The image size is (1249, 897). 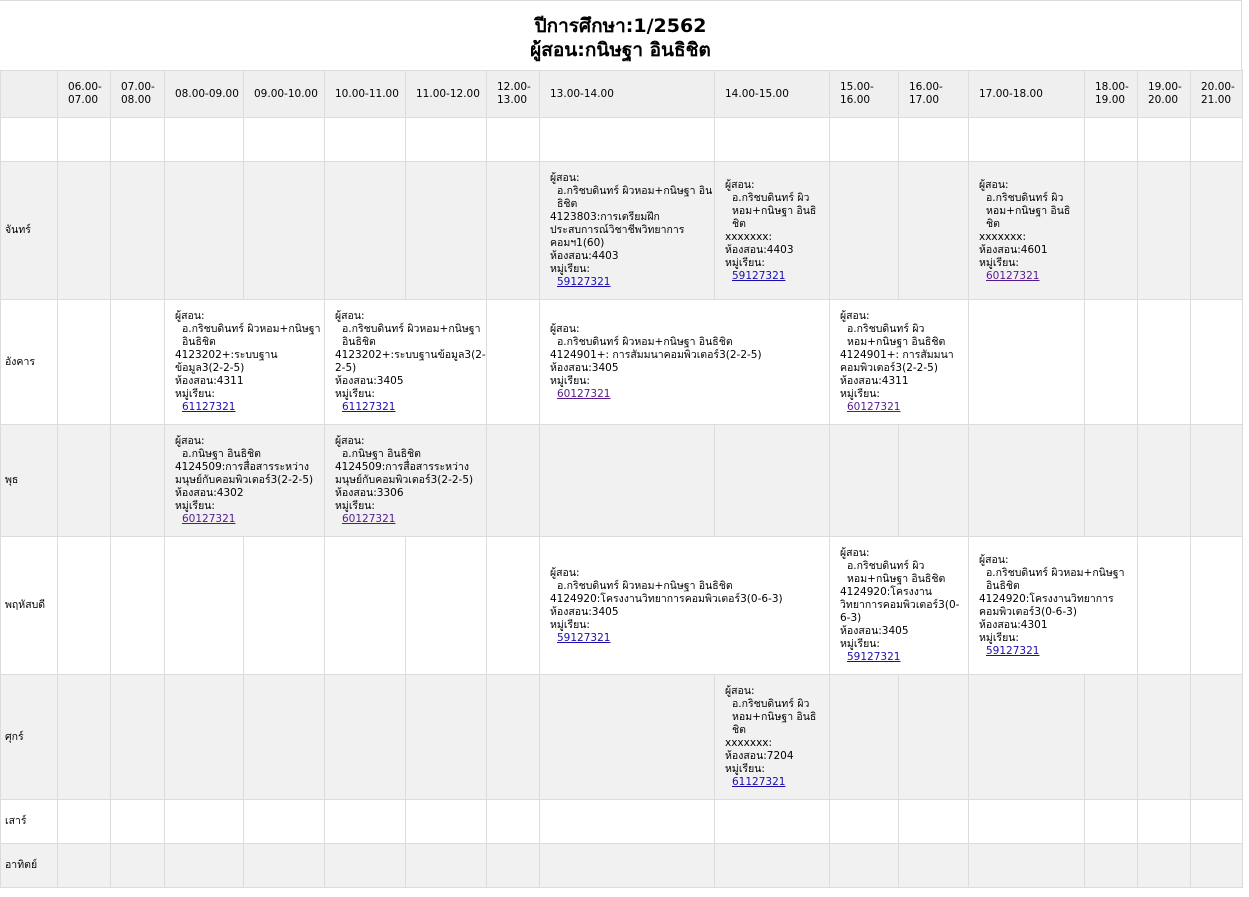 I want to click on day-row-saturday: เสาร์, so click(x=621, y=821).